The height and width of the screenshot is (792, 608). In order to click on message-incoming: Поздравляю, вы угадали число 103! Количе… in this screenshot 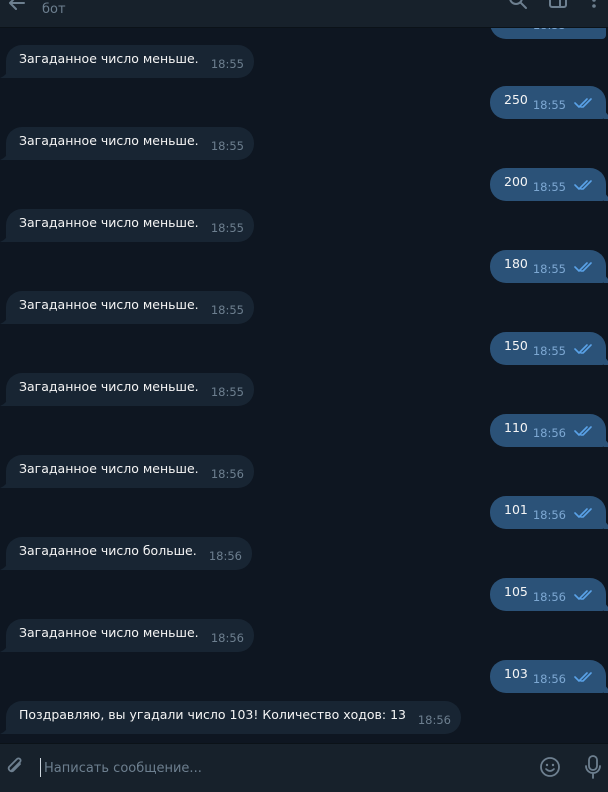, I will do `click(230, 717)`.